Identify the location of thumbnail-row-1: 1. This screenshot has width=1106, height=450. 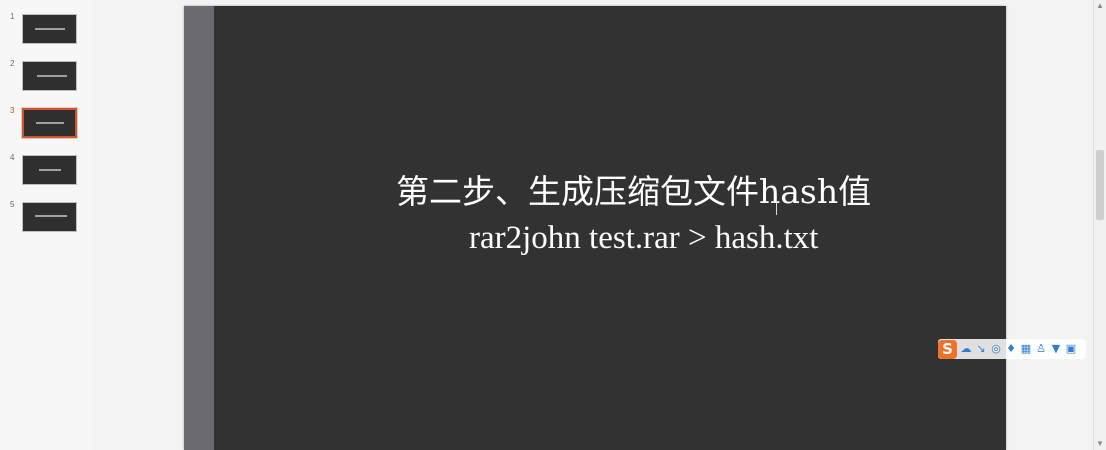
(46, 32).